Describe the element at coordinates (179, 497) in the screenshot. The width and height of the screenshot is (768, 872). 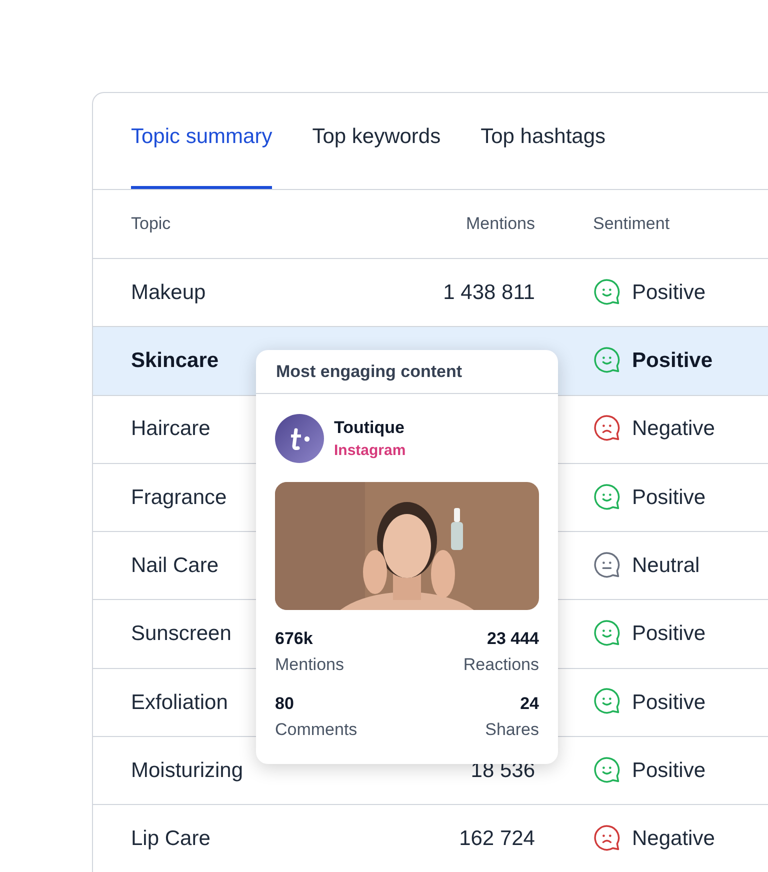
I see `topic-cell: Fragrance` at that location.